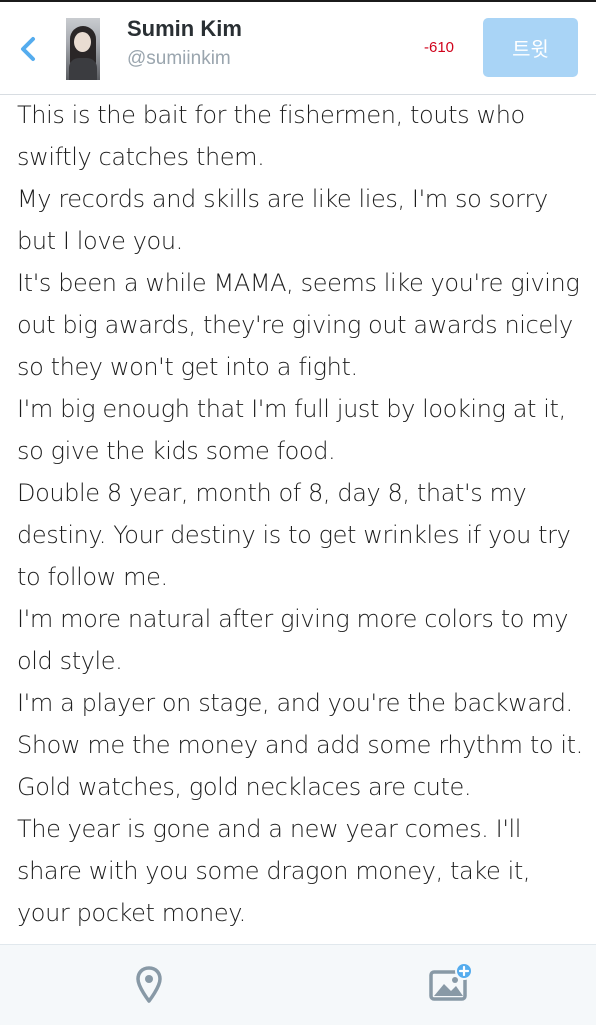 Image resolution: width=596 pixels, height=1025 pixels. I want to click on user-handle: @sumiinkim, so click(179, 58).